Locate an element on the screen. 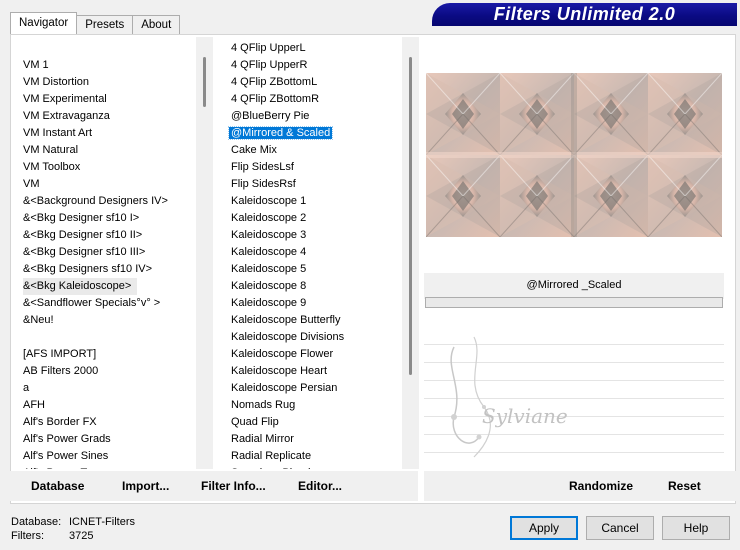 The height and width of the screenshot is (550, 740). filter-list-item-label: Radial Replicate is located at coordinates (271, 456).